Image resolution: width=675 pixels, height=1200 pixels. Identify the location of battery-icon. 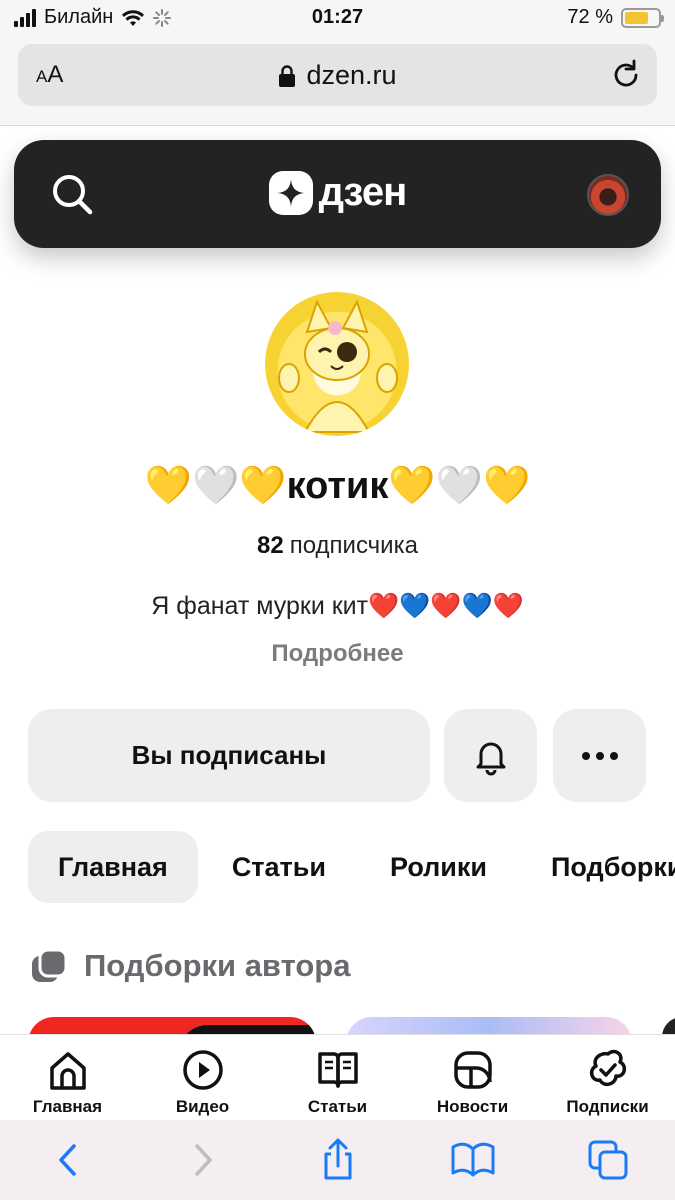
(642, 17).